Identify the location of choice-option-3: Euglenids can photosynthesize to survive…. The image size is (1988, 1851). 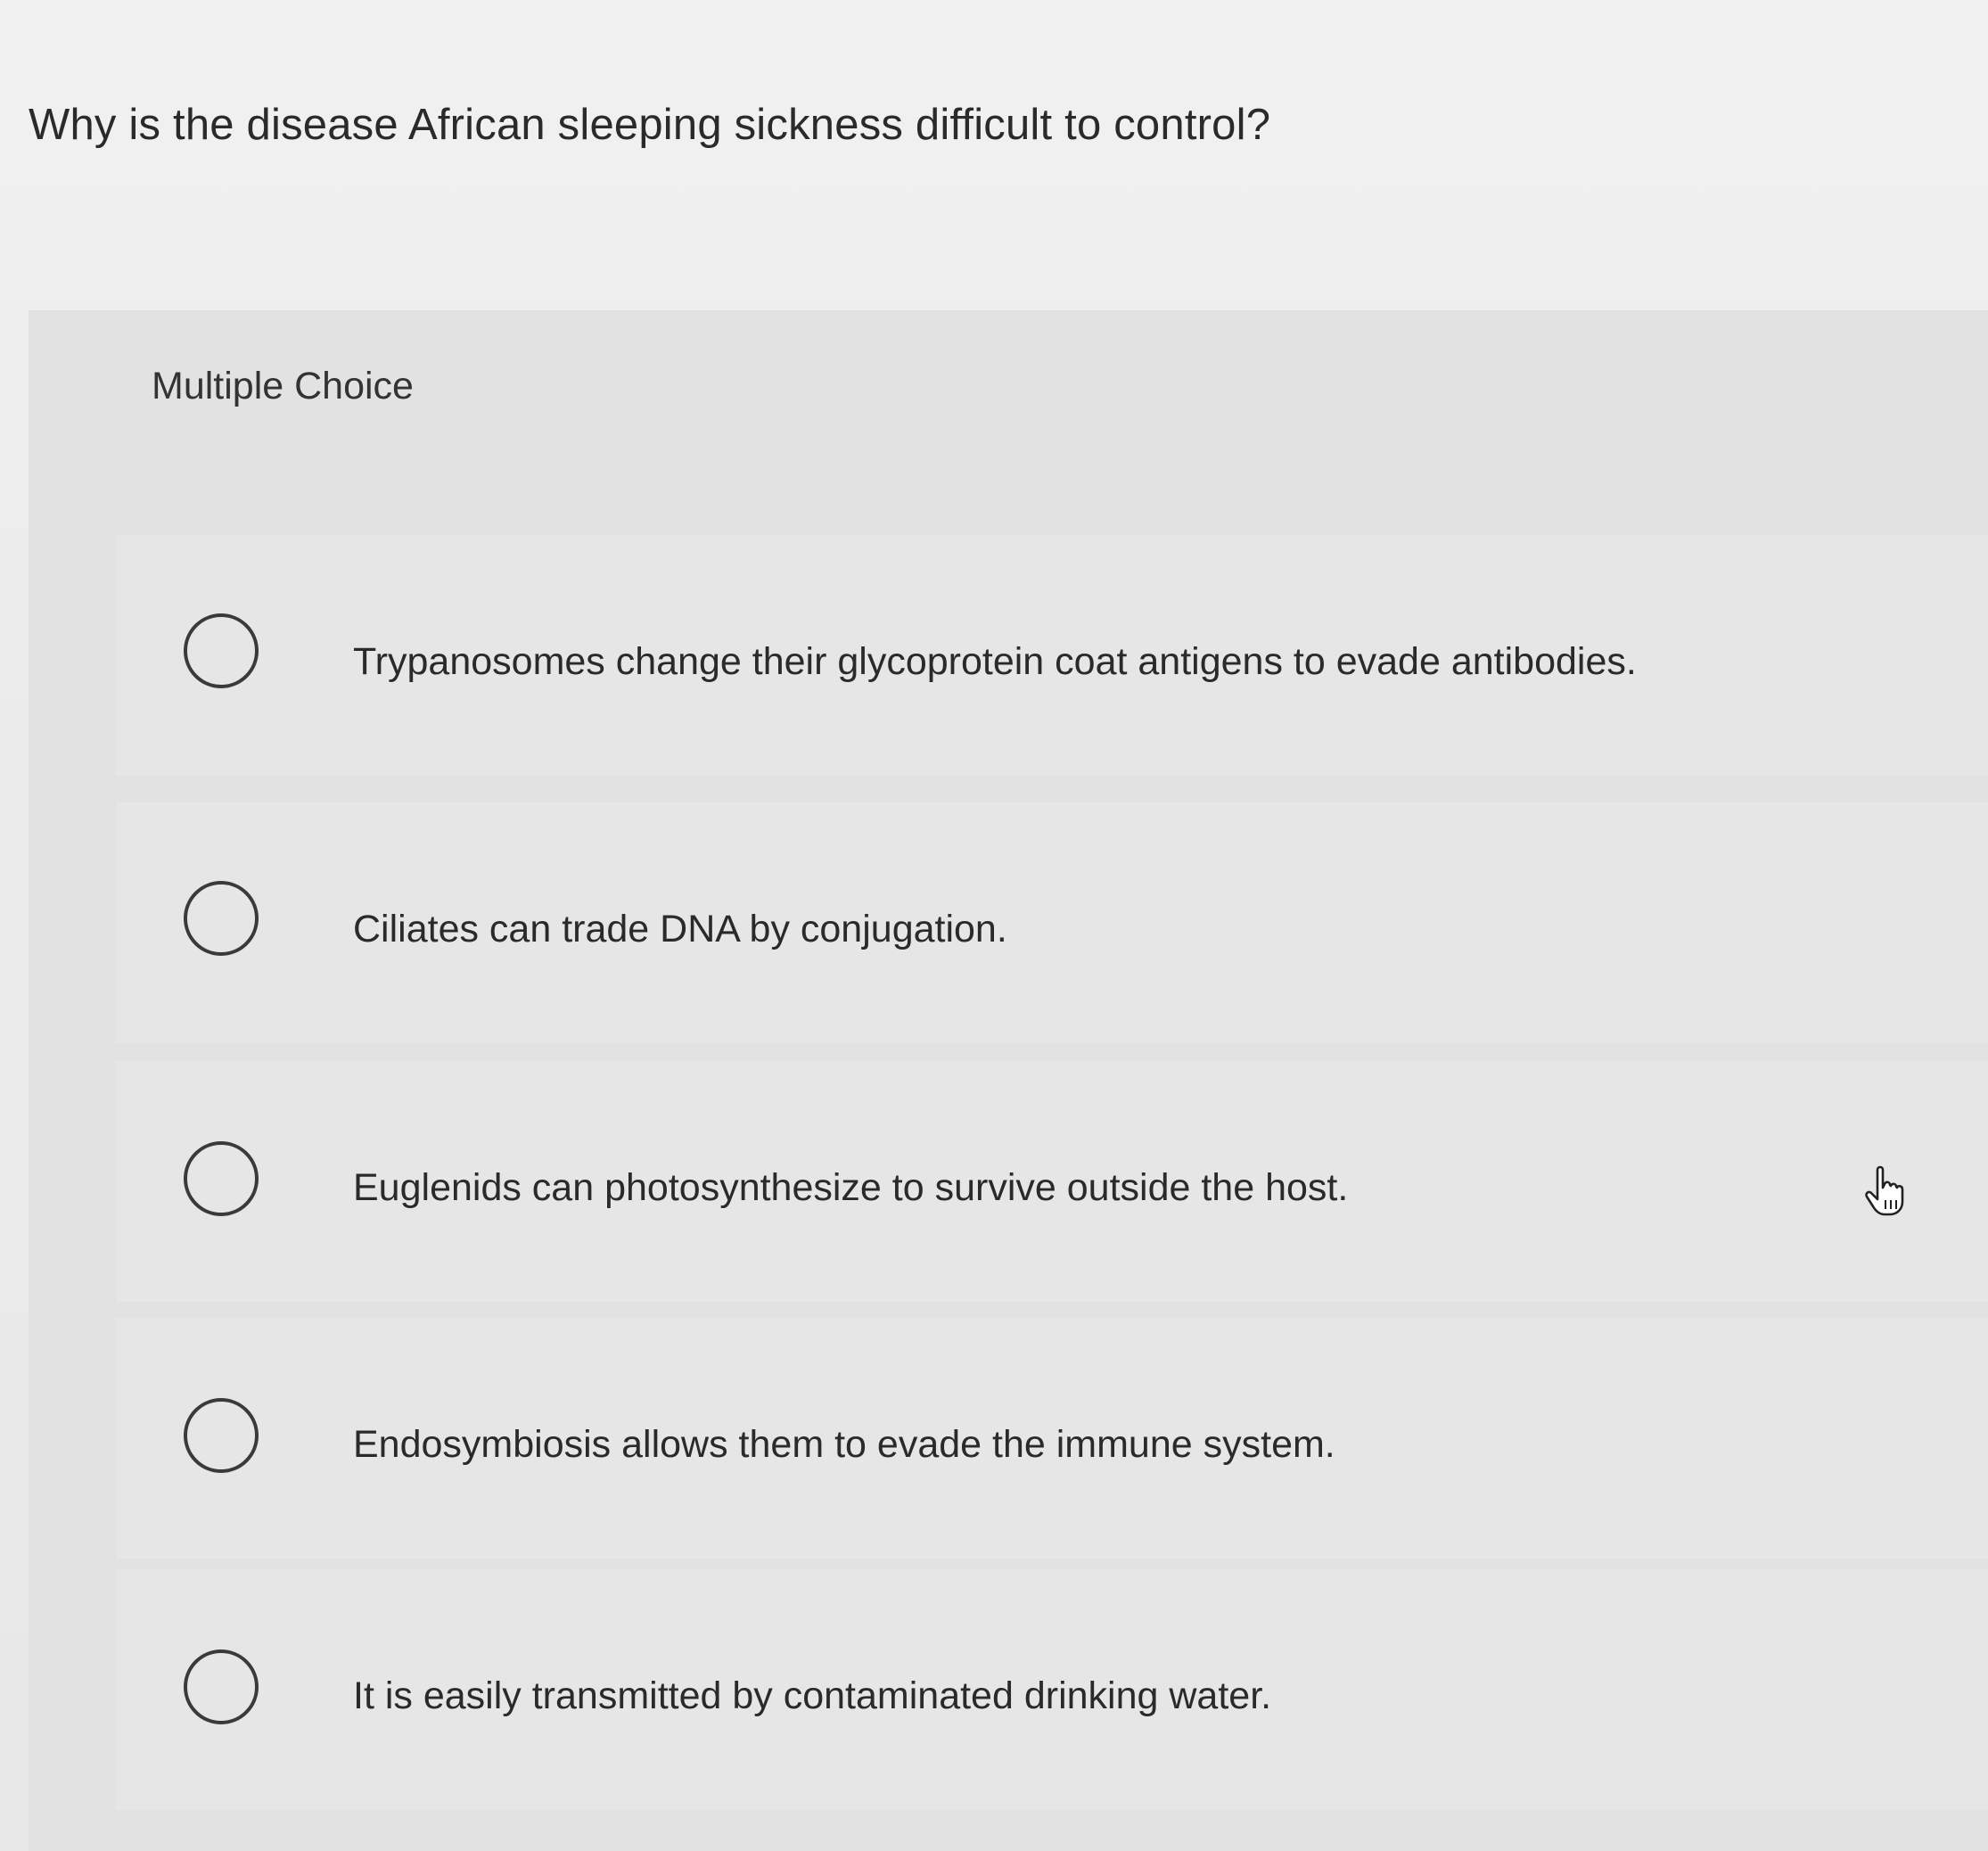
(1052, 1181).